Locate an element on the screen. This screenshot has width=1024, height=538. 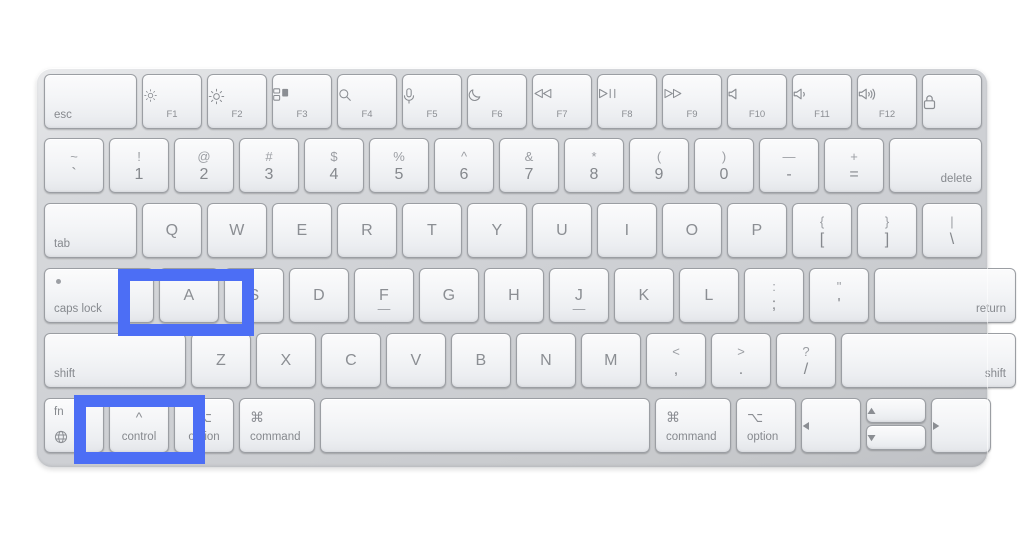
key-n-label: N is located at coordinates (546, 360).